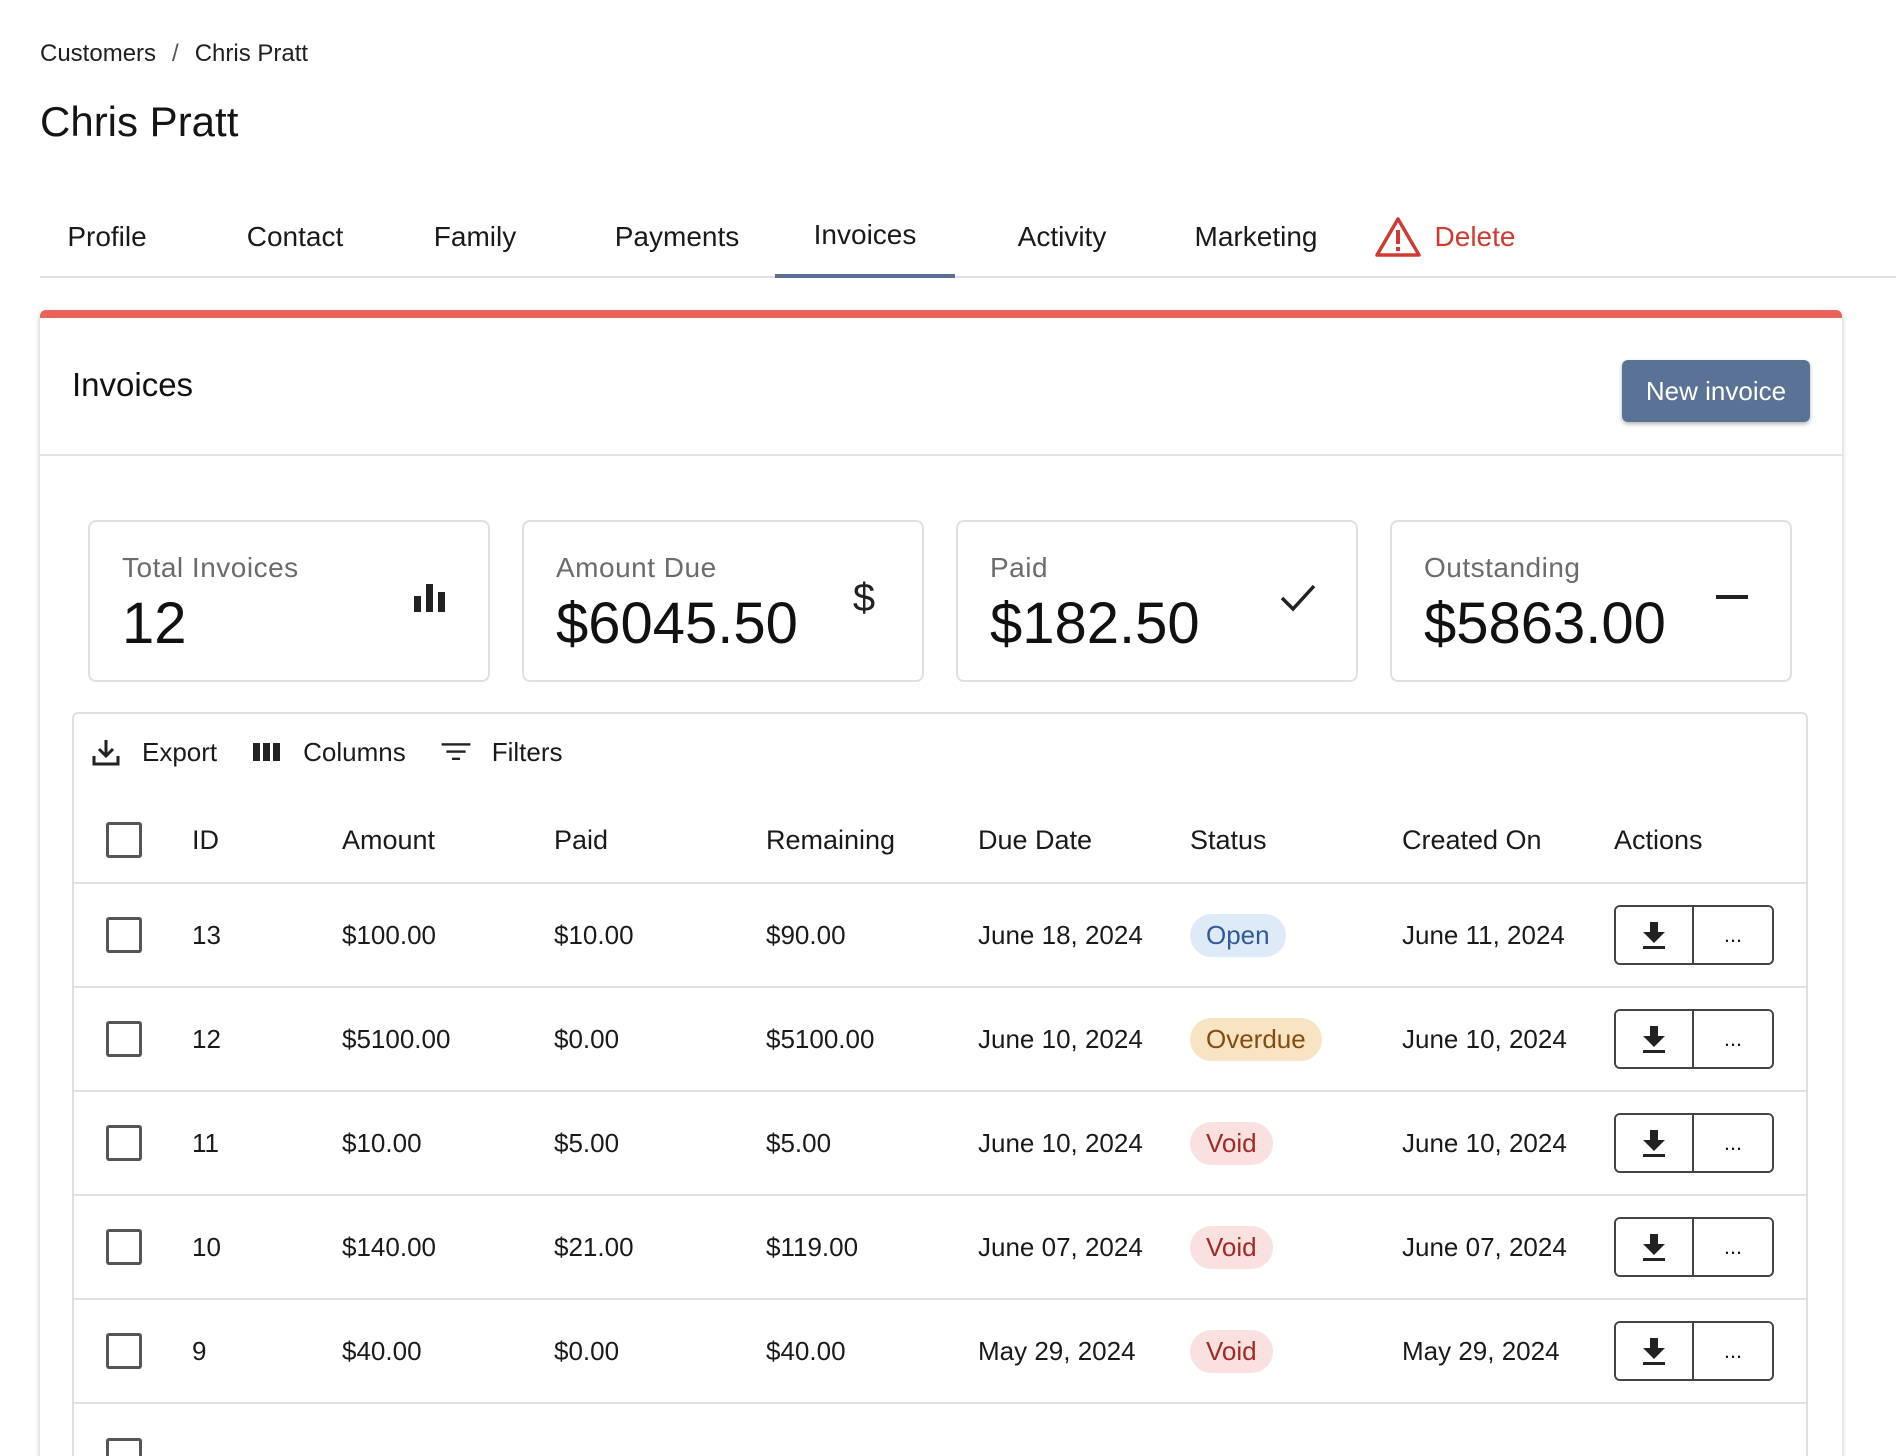 The width and height of the screenshot is (1896, 1456). Describe the element at coordinates (205, 840) in the screenshot. I see `column-header-id: ID` at that location.